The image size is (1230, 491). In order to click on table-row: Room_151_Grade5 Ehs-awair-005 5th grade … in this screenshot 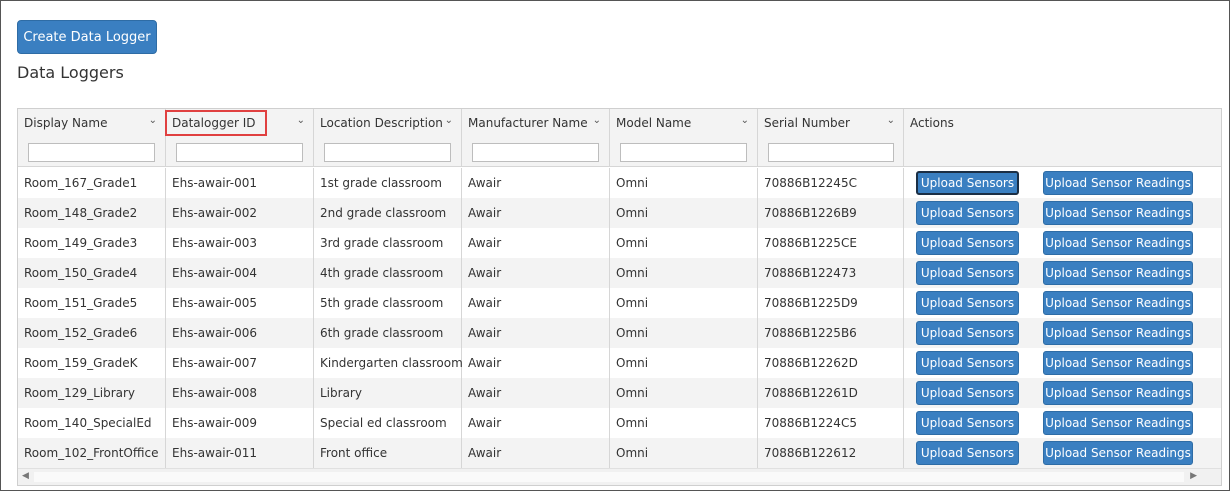, I will do `click(619, 303)`.